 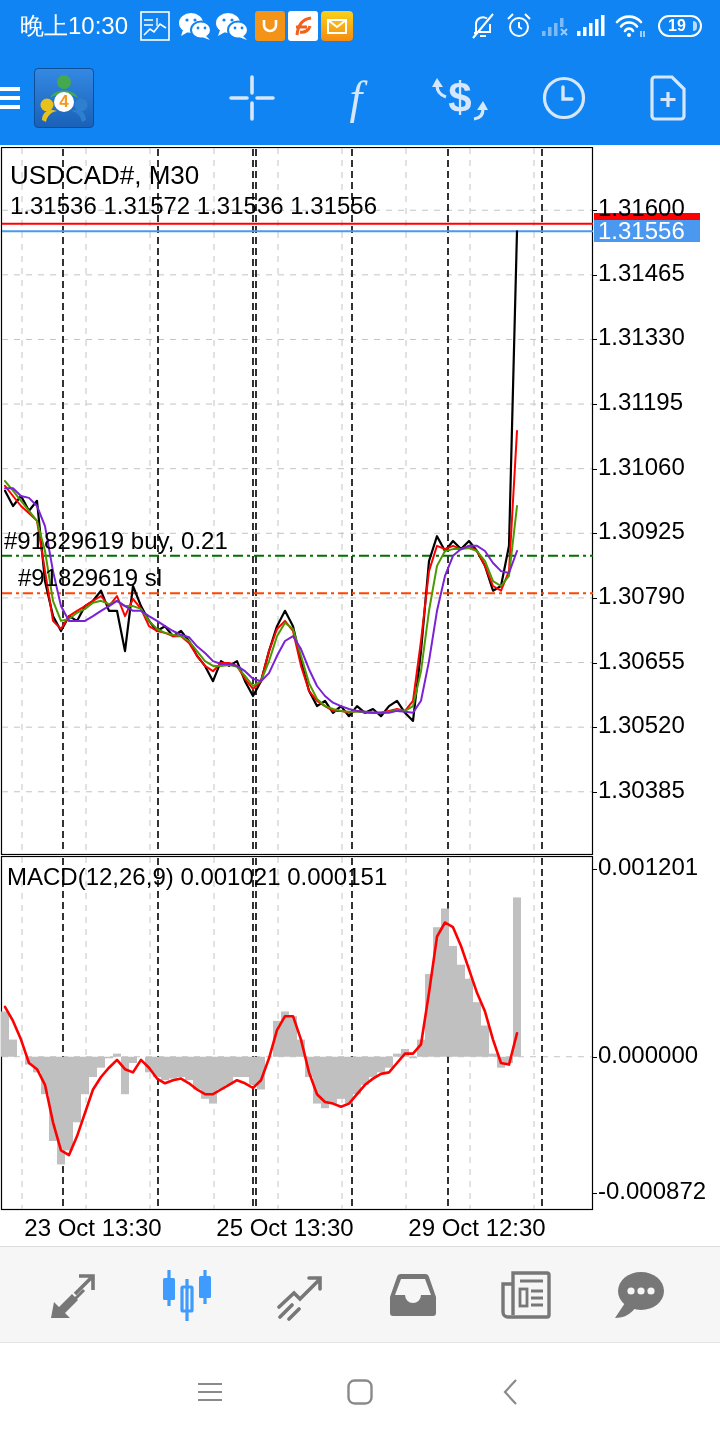 I want to click on crosshair-icon, so click(x=252, y=97).